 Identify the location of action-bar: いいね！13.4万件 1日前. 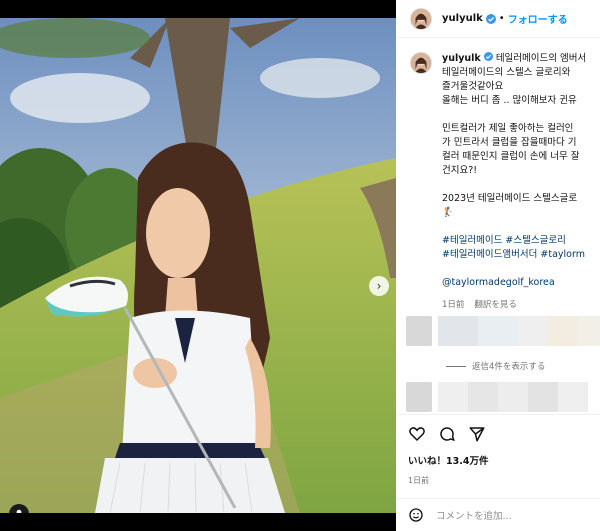
(498, 450).